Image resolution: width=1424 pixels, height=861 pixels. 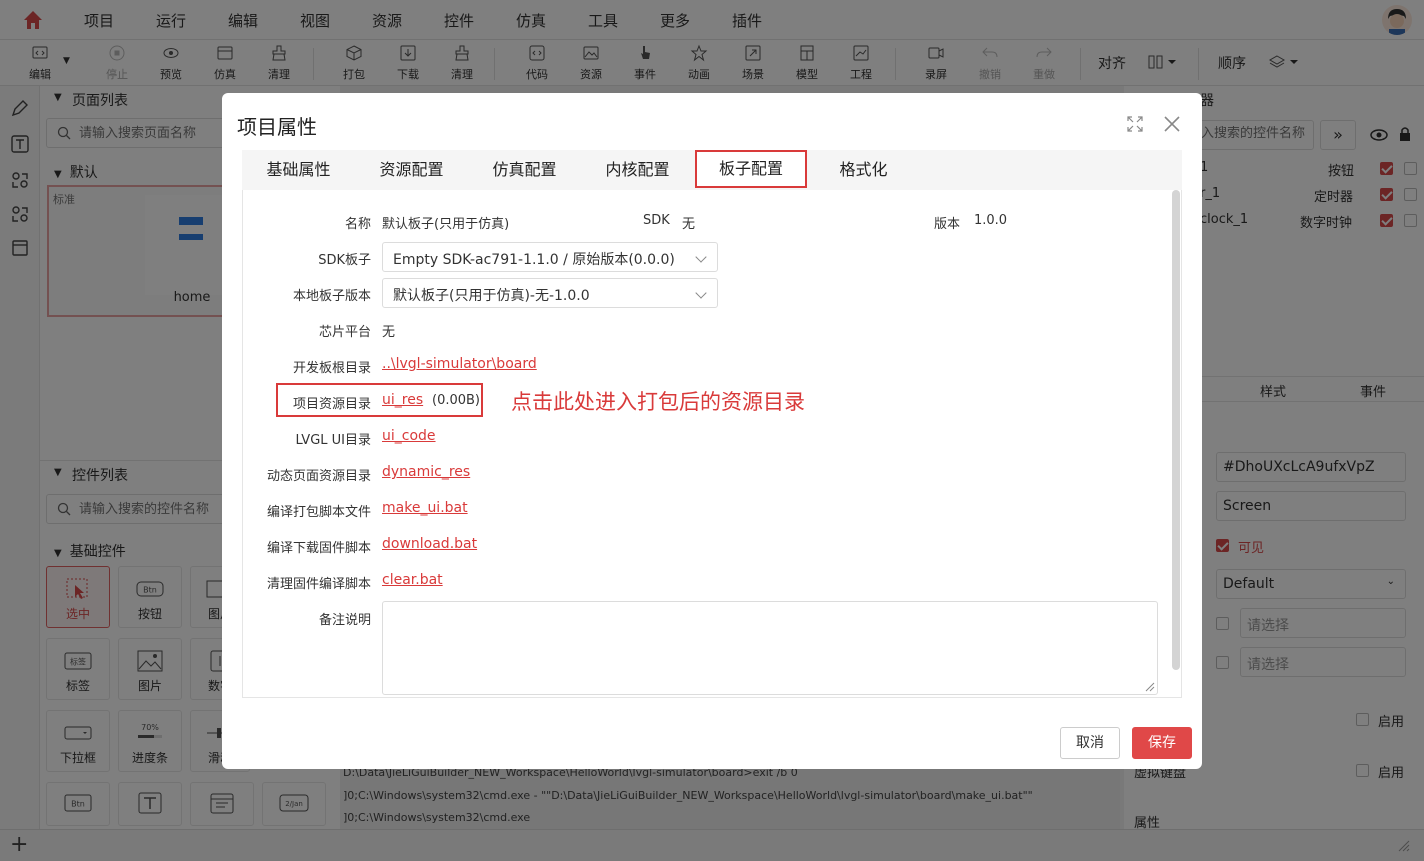 What do you see at coordinates (991, 220) in the screenshot?
I see `version-value: 1.0.0` at bounding box center [991, 220].